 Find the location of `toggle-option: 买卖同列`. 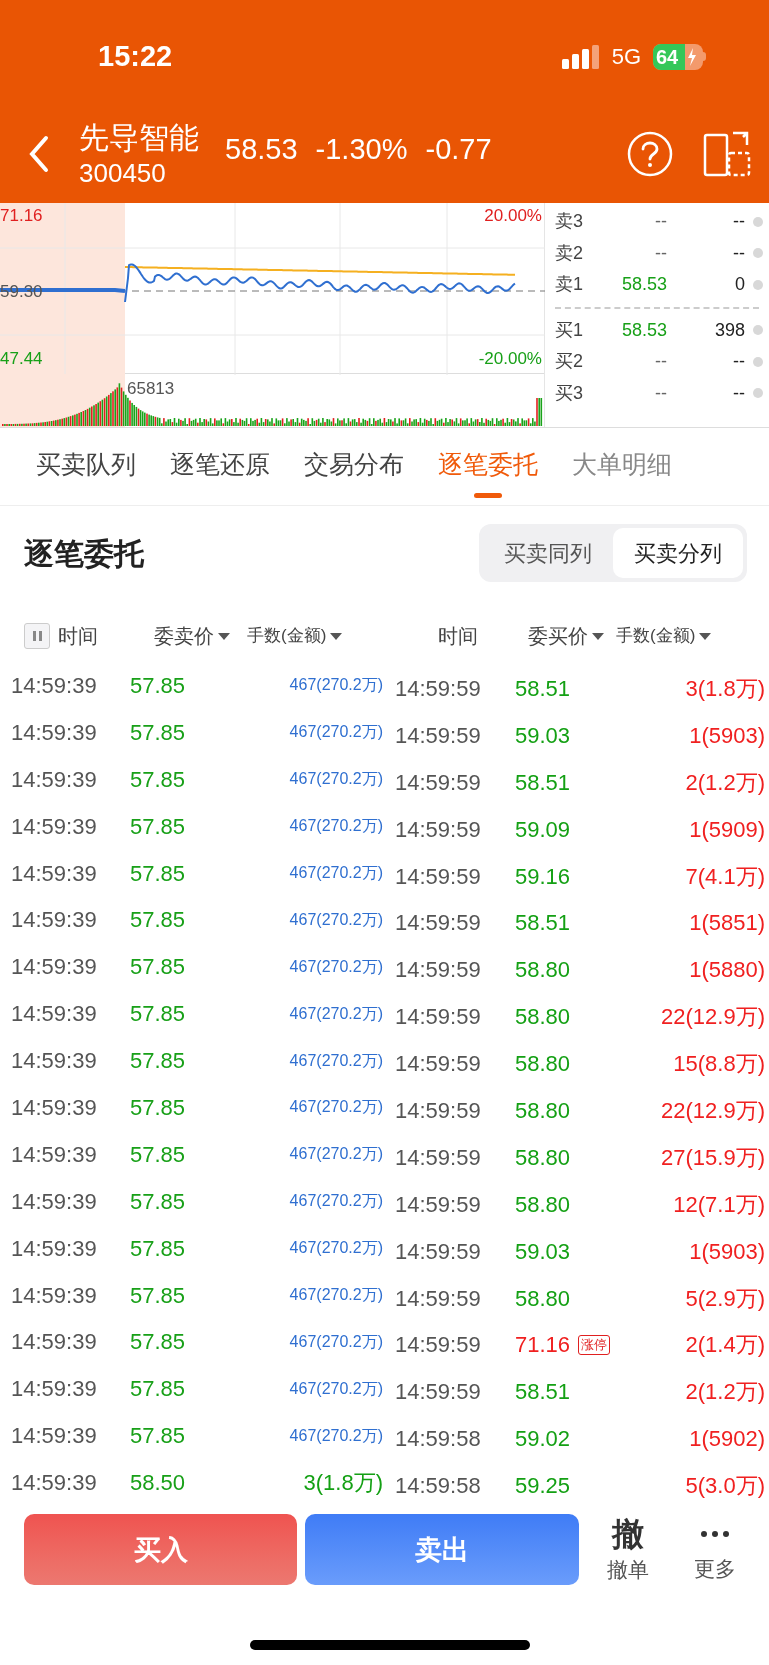

toggle-option: 买卖同列 is located at coordinates (548, 553).